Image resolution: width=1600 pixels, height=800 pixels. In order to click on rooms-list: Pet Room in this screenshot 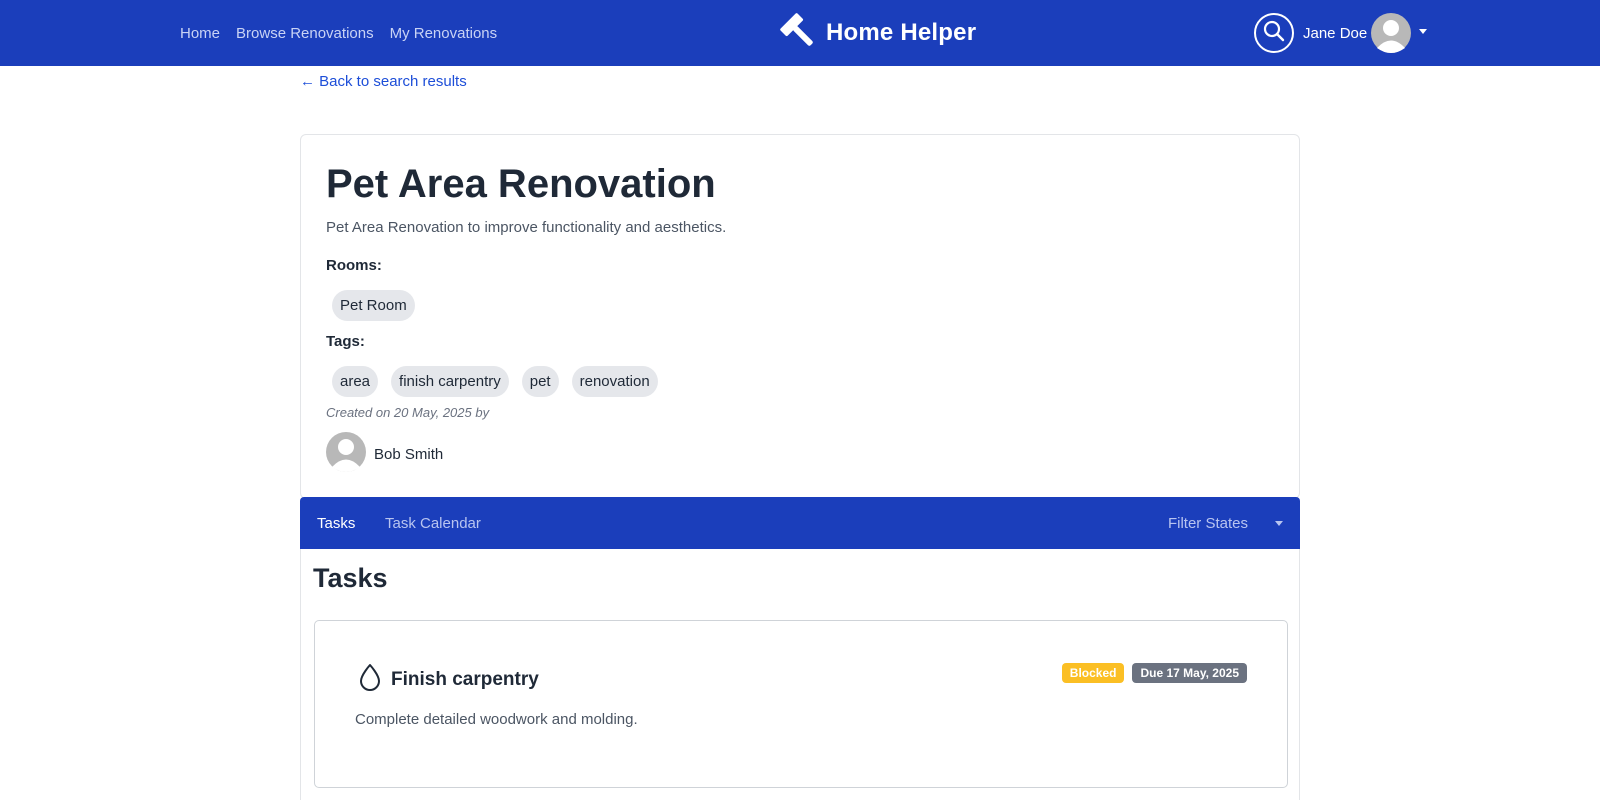, I will do `click(373, 305)`.